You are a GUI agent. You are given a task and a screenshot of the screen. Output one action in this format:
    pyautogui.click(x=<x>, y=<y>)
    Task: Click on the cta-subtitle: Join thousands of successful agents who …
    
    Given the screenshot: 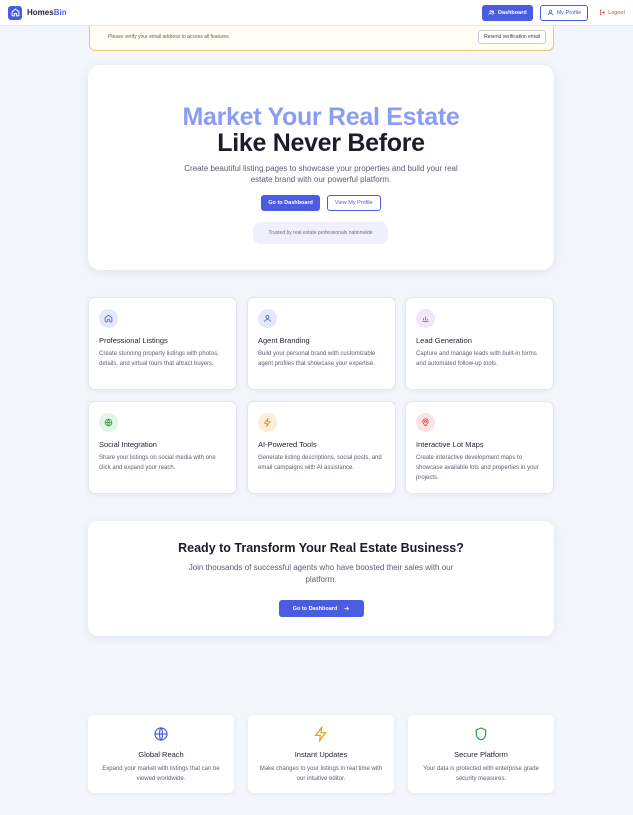 What is the action you would take?
    pyautogui.click(x=321, y=573)
    